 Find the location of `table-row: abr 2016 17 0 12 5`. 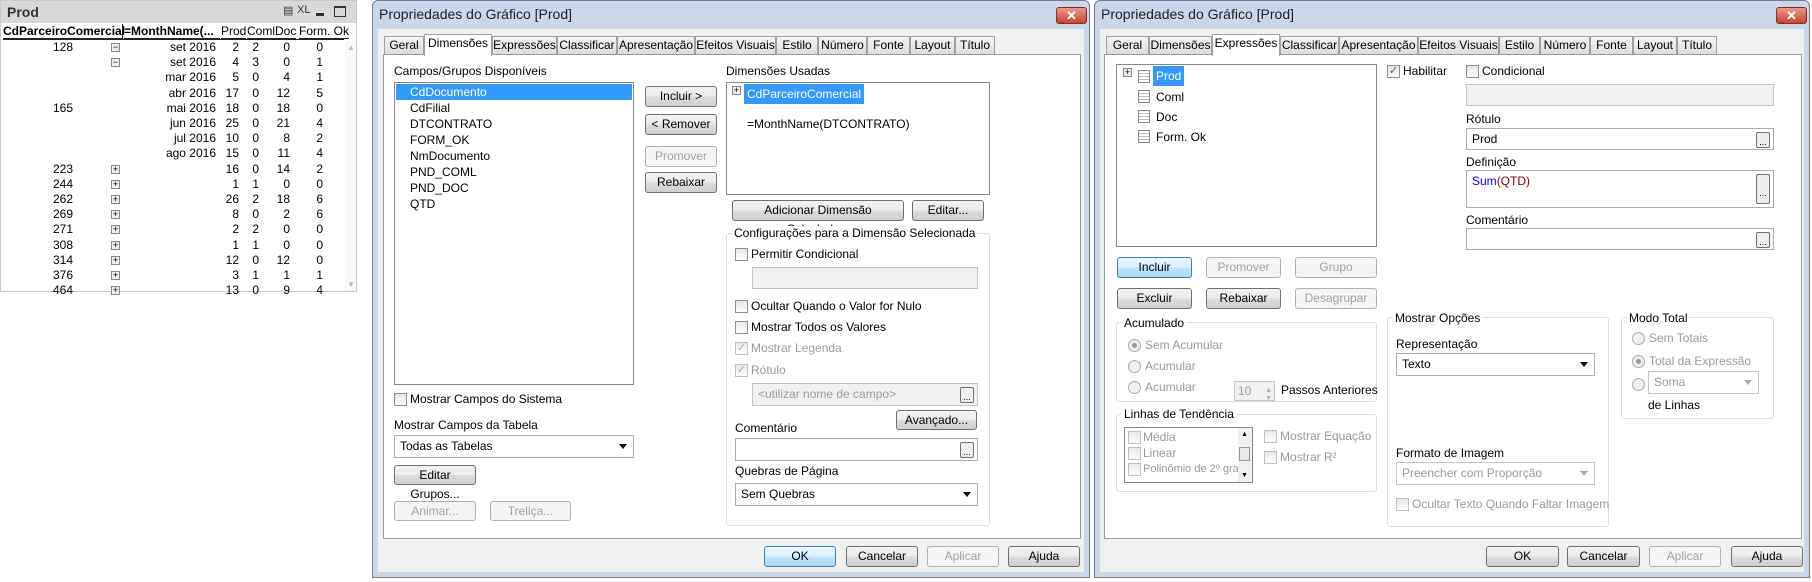

table-row: abr 2016 17 0 12 5 is located at coordinates (172, 93).